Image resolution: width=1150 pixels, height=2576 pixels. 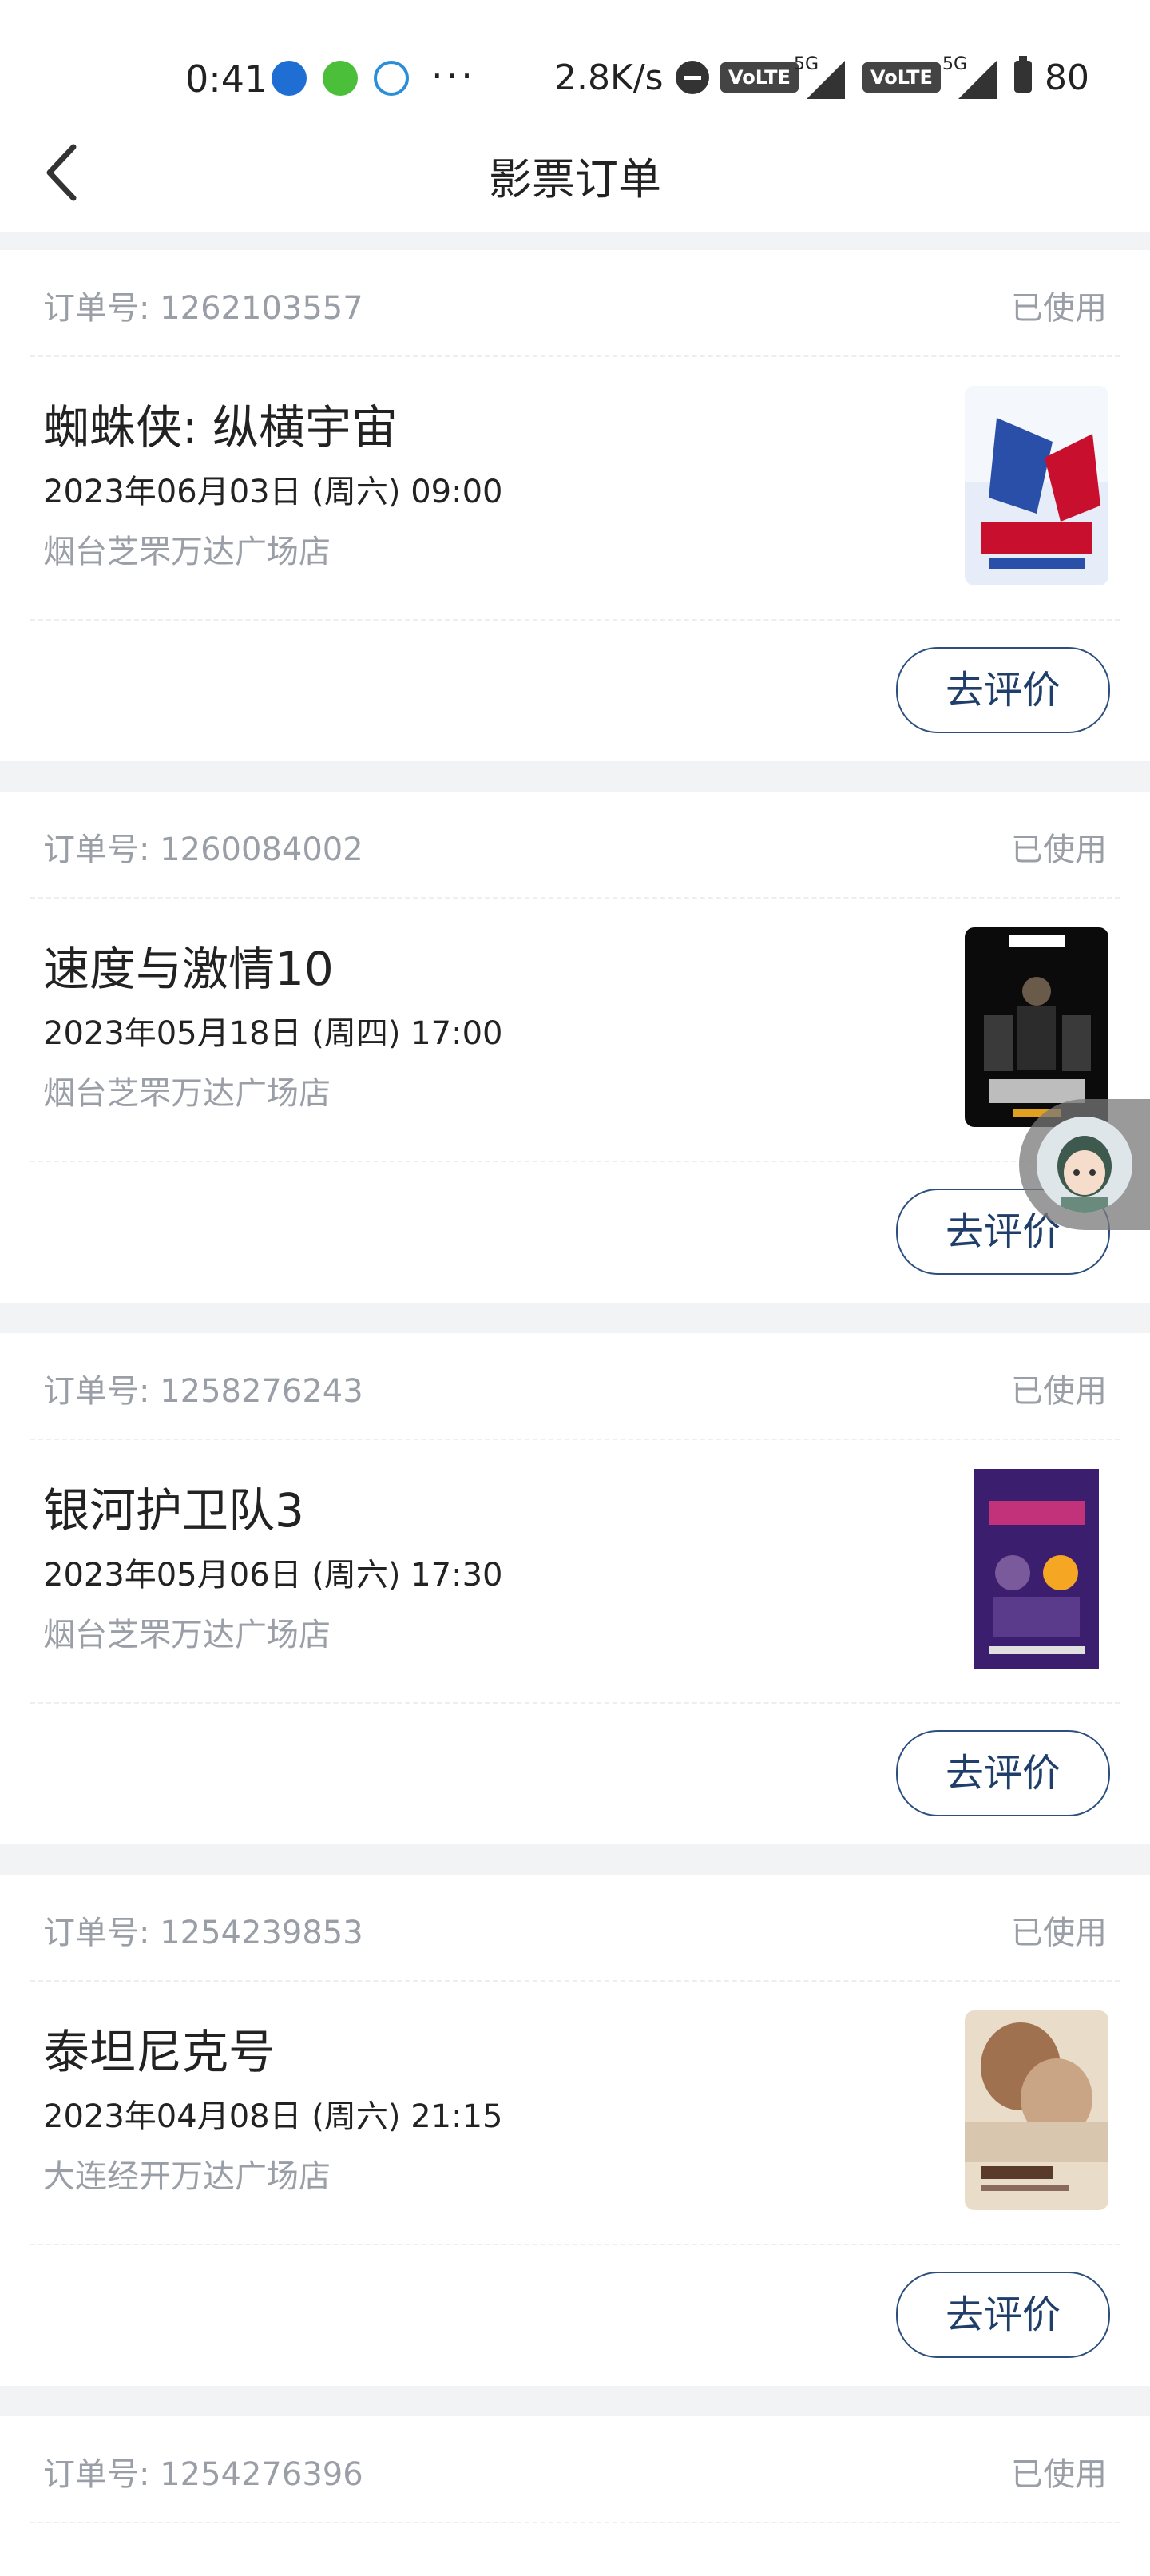 I want to click on network-speed: 2.8K/s, so click(x=609, y=78).